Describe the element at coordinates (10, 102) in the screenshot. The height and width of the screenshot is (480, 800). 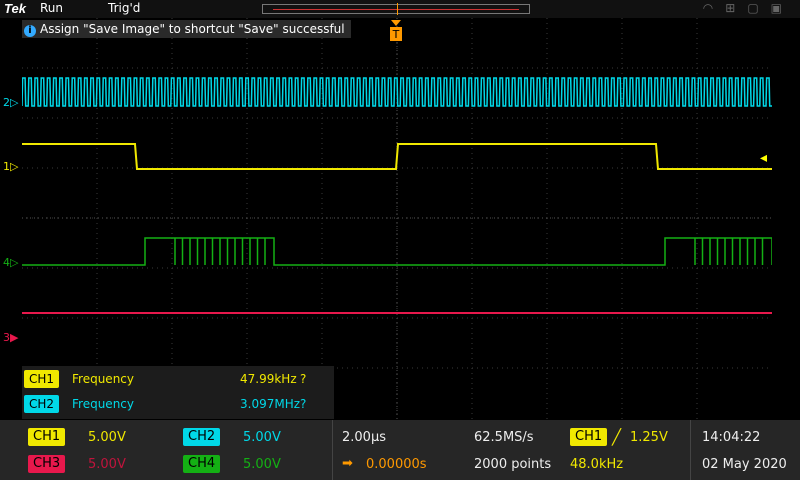
I see `ch2-marker: 2▷` at that location.